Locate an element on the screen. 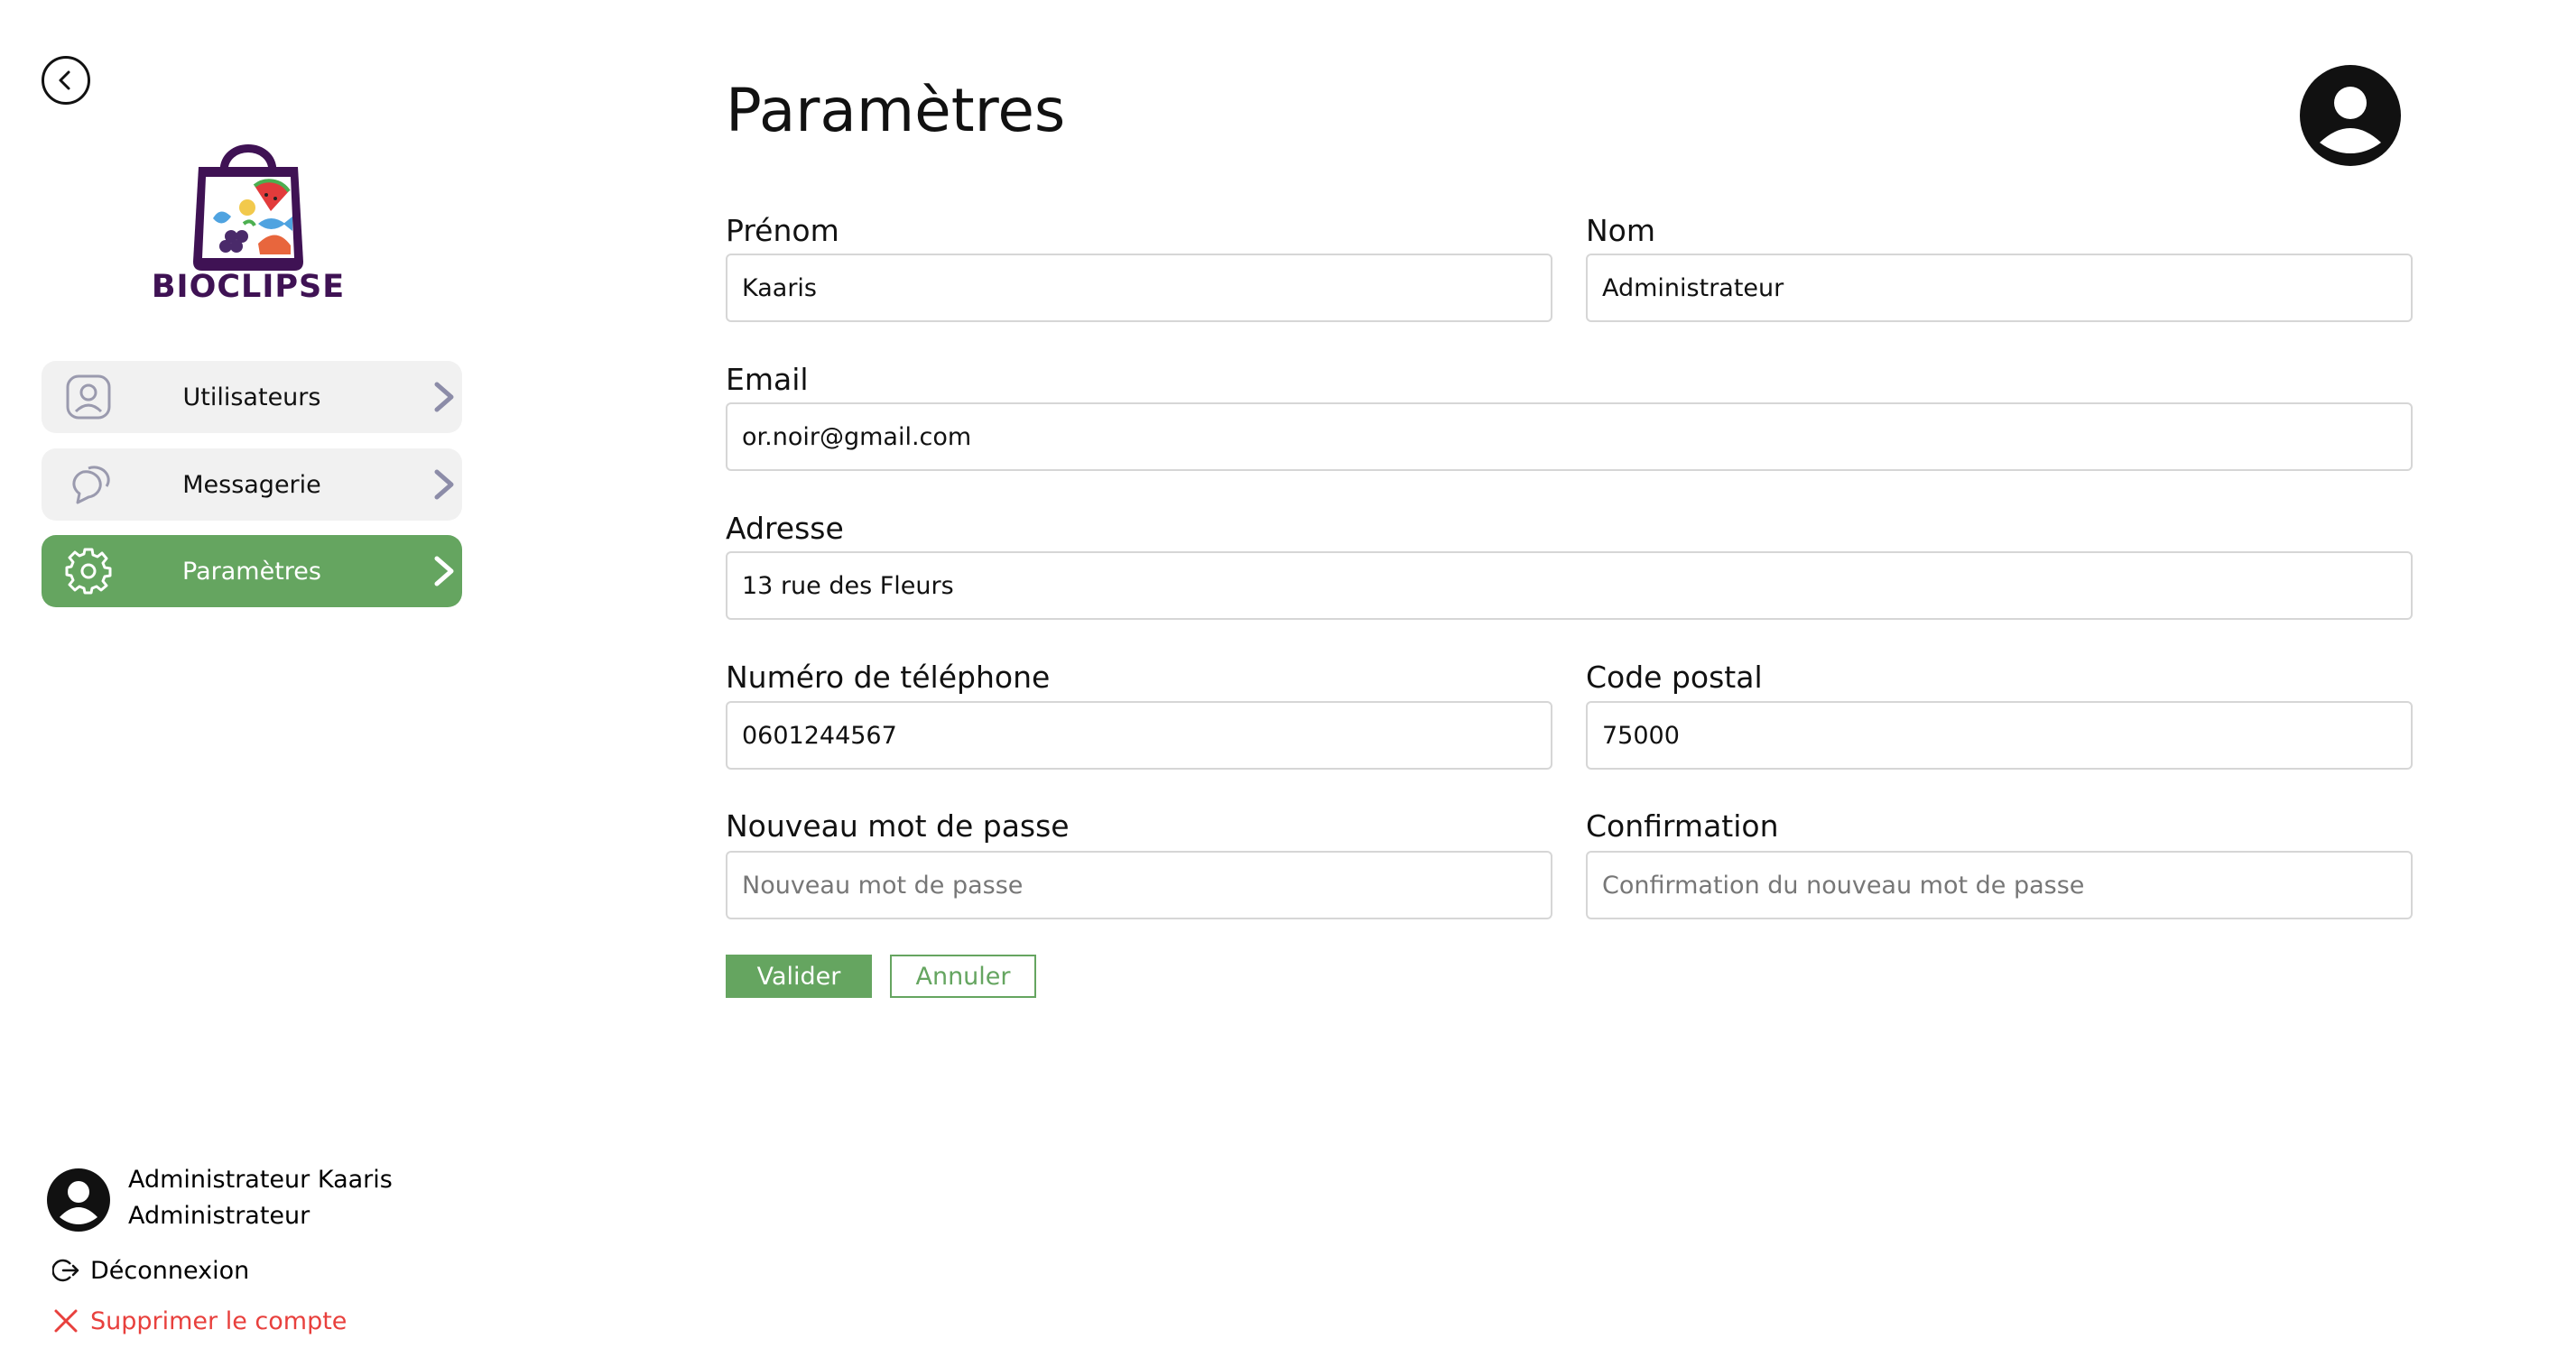 The height and width of the screenshot is (1357, 2576). close-icon is located at coordinates (66, 1321).